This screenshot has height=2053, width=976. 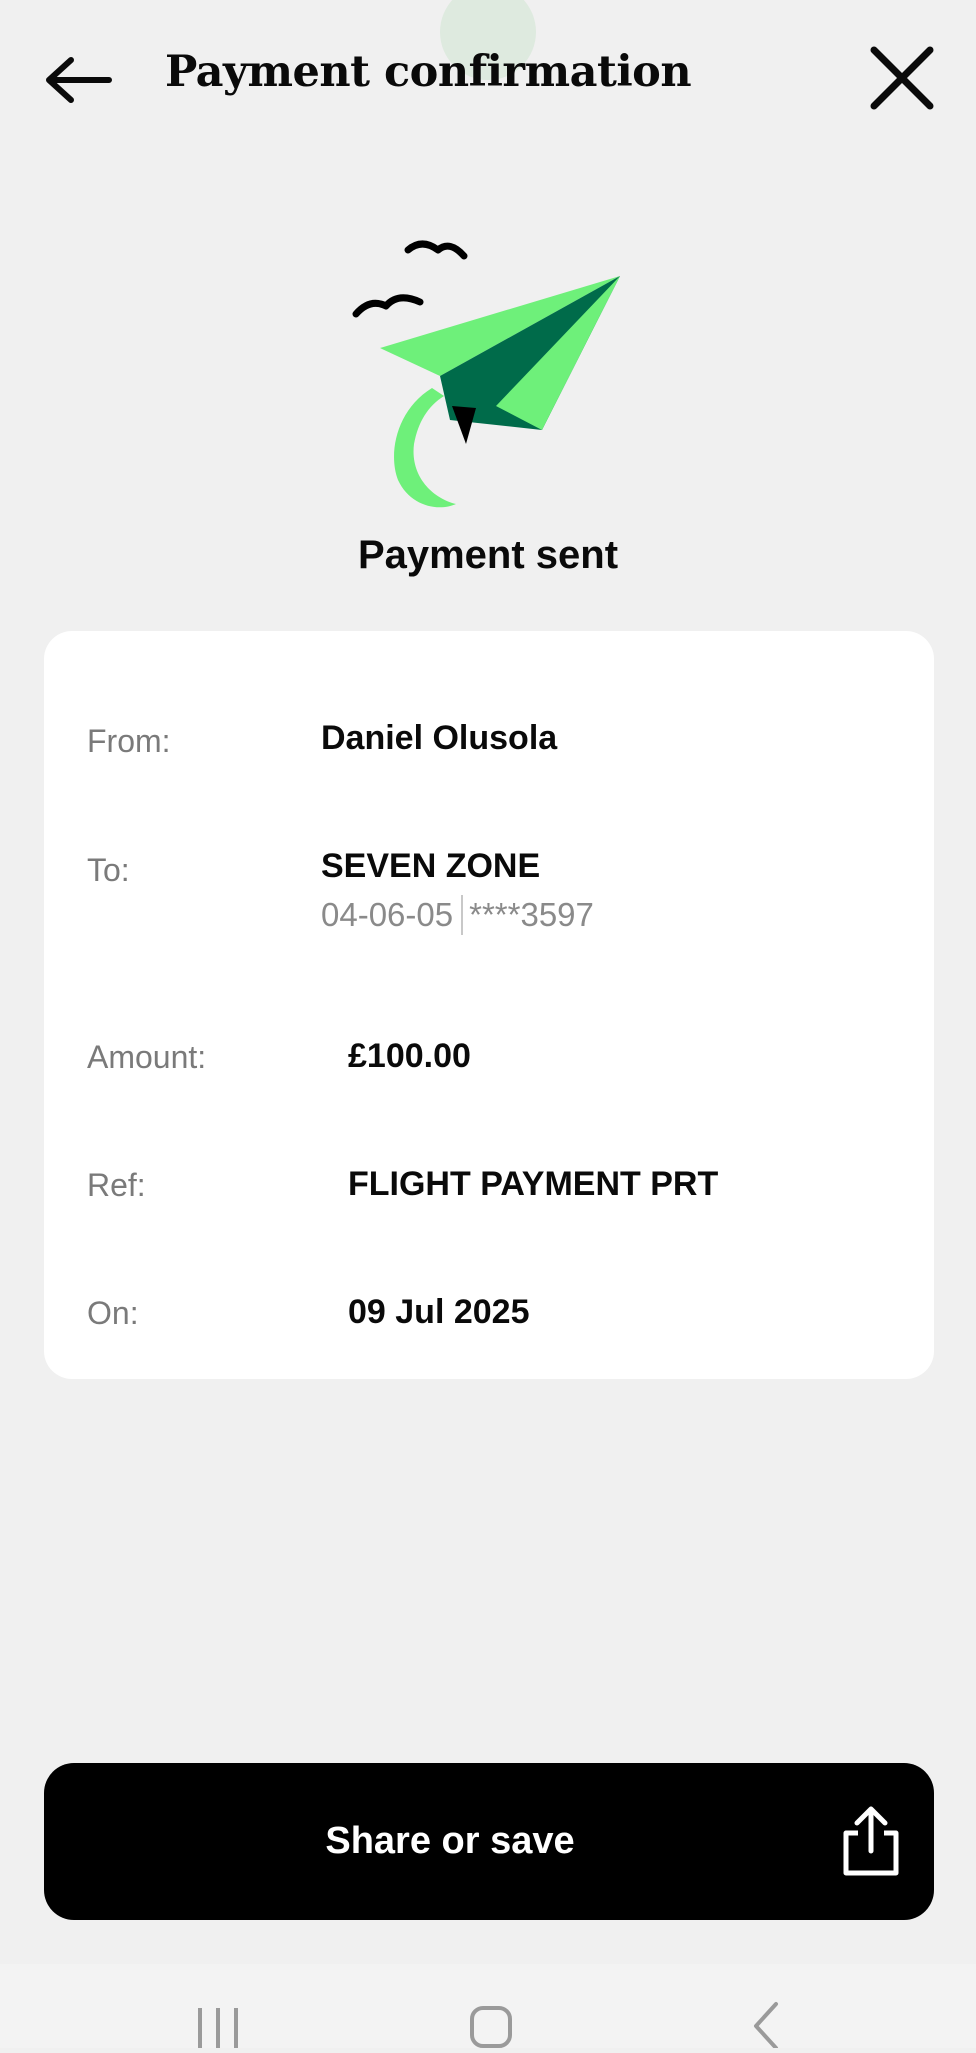 I want to click on close-icon, so click(x=902, y=78).